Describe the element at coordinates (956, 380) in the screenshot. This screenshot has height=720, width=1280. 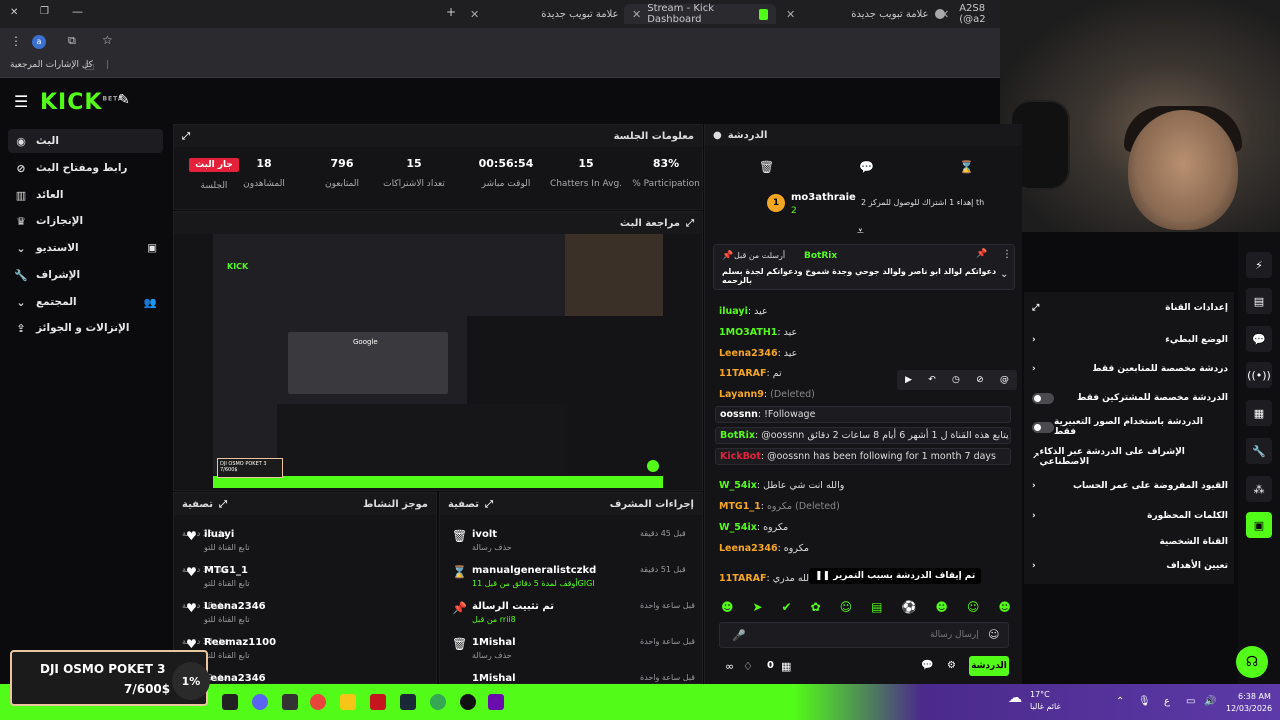
I see `clock-icon: ◷` at that location.